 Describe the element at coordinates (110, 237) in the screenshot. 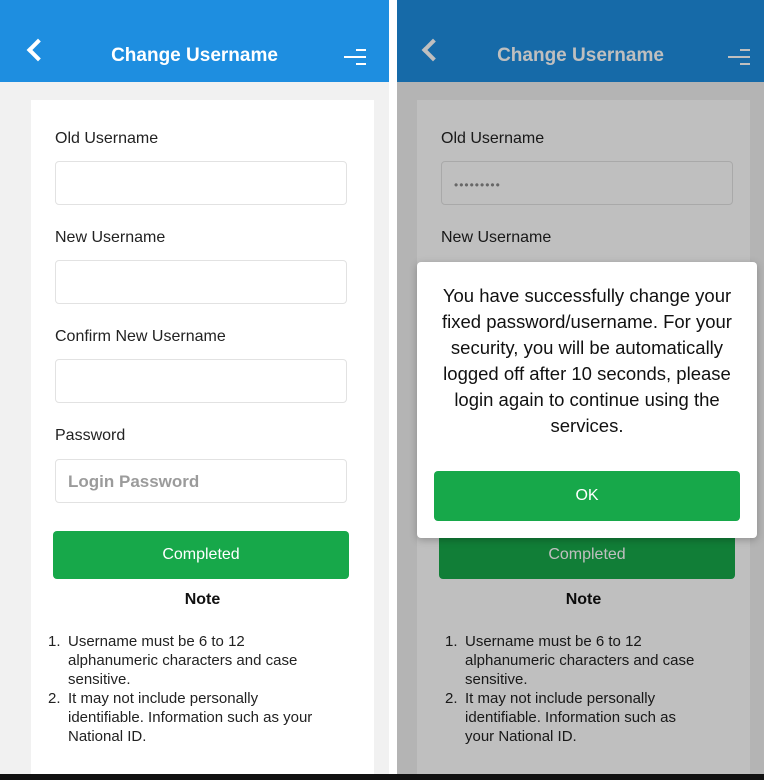

I see `new-username-label: New Username` at that location.